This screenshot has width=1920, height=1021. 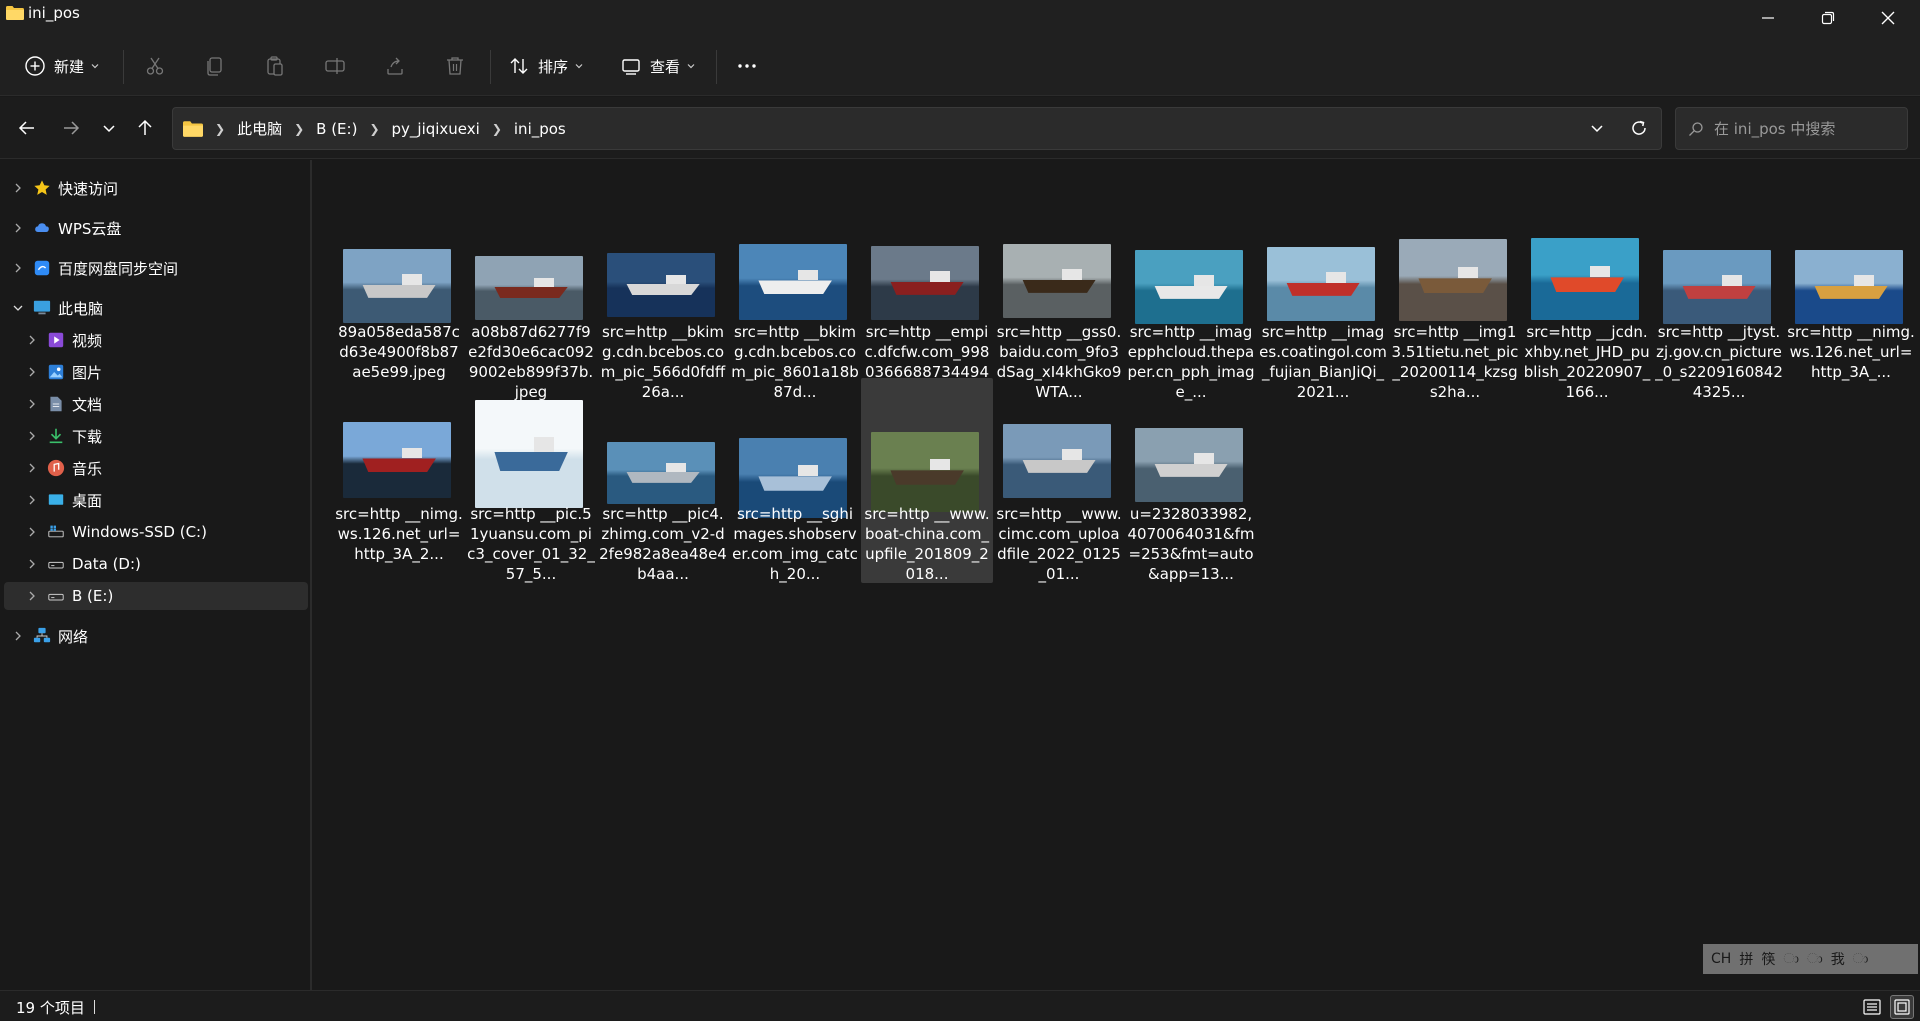 I want to click on breadcrumb-py-jiqixuexi: py_jiqixuexi, so click(x=436, y=129).